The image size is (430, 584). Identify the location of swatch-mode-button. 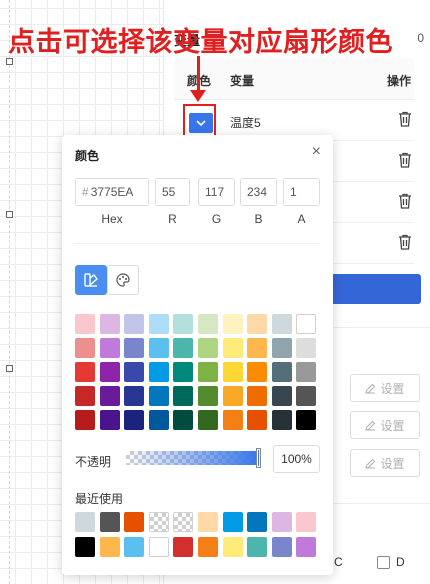
(91, 280).